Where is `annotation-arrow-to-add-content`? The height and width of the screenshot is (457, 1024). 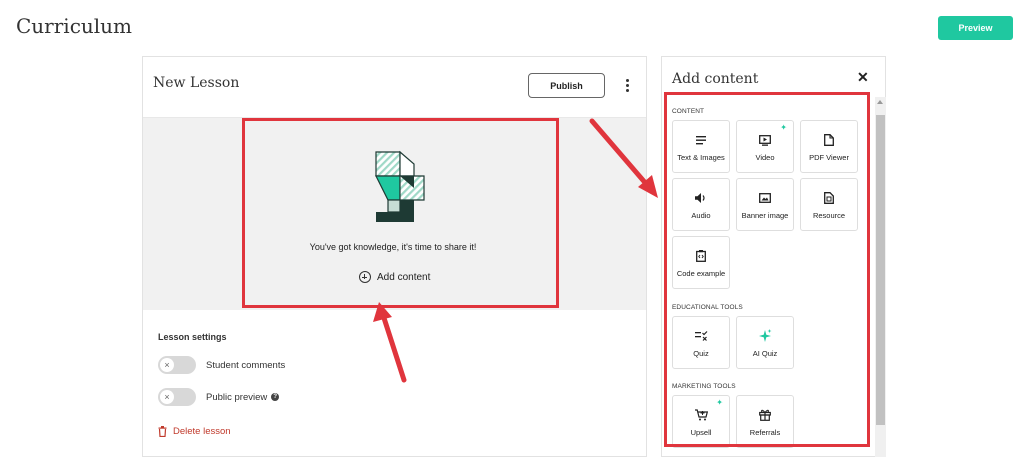
annotation-arrow-to-add-content is located at coordinates (390, 342).